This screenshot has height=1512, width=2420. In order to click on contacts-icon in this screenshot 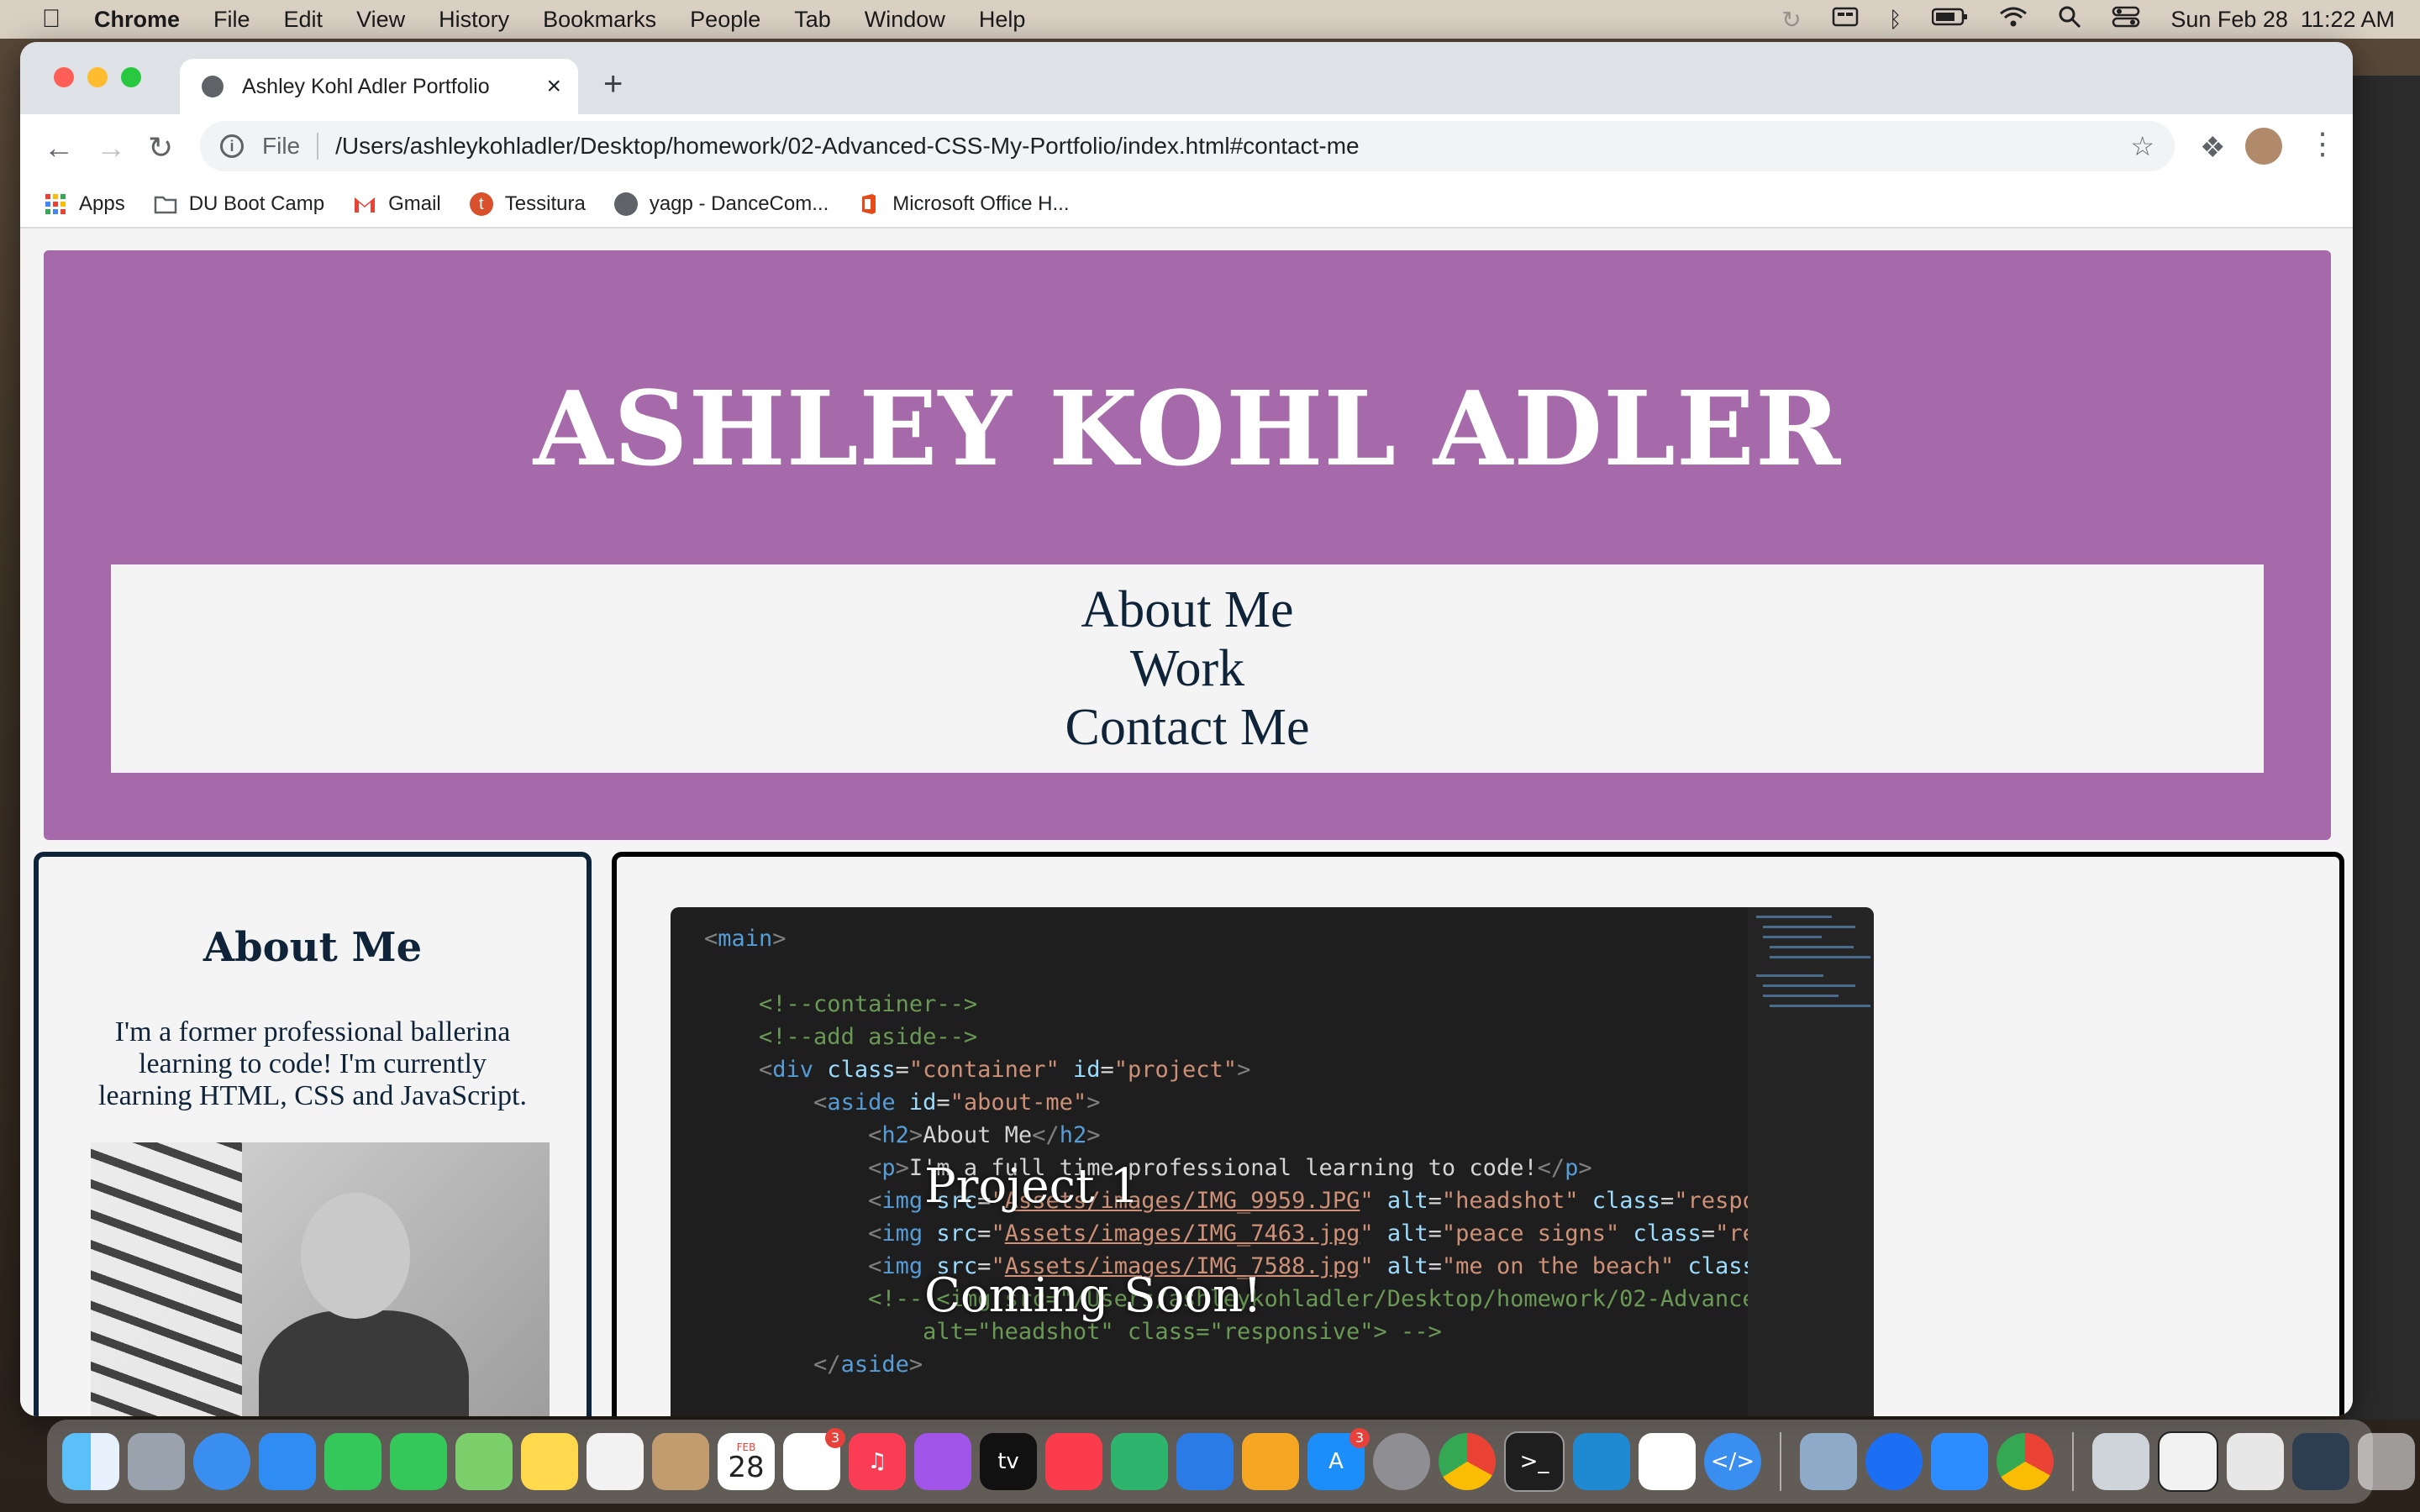, I will do `click(680, 1461)`.